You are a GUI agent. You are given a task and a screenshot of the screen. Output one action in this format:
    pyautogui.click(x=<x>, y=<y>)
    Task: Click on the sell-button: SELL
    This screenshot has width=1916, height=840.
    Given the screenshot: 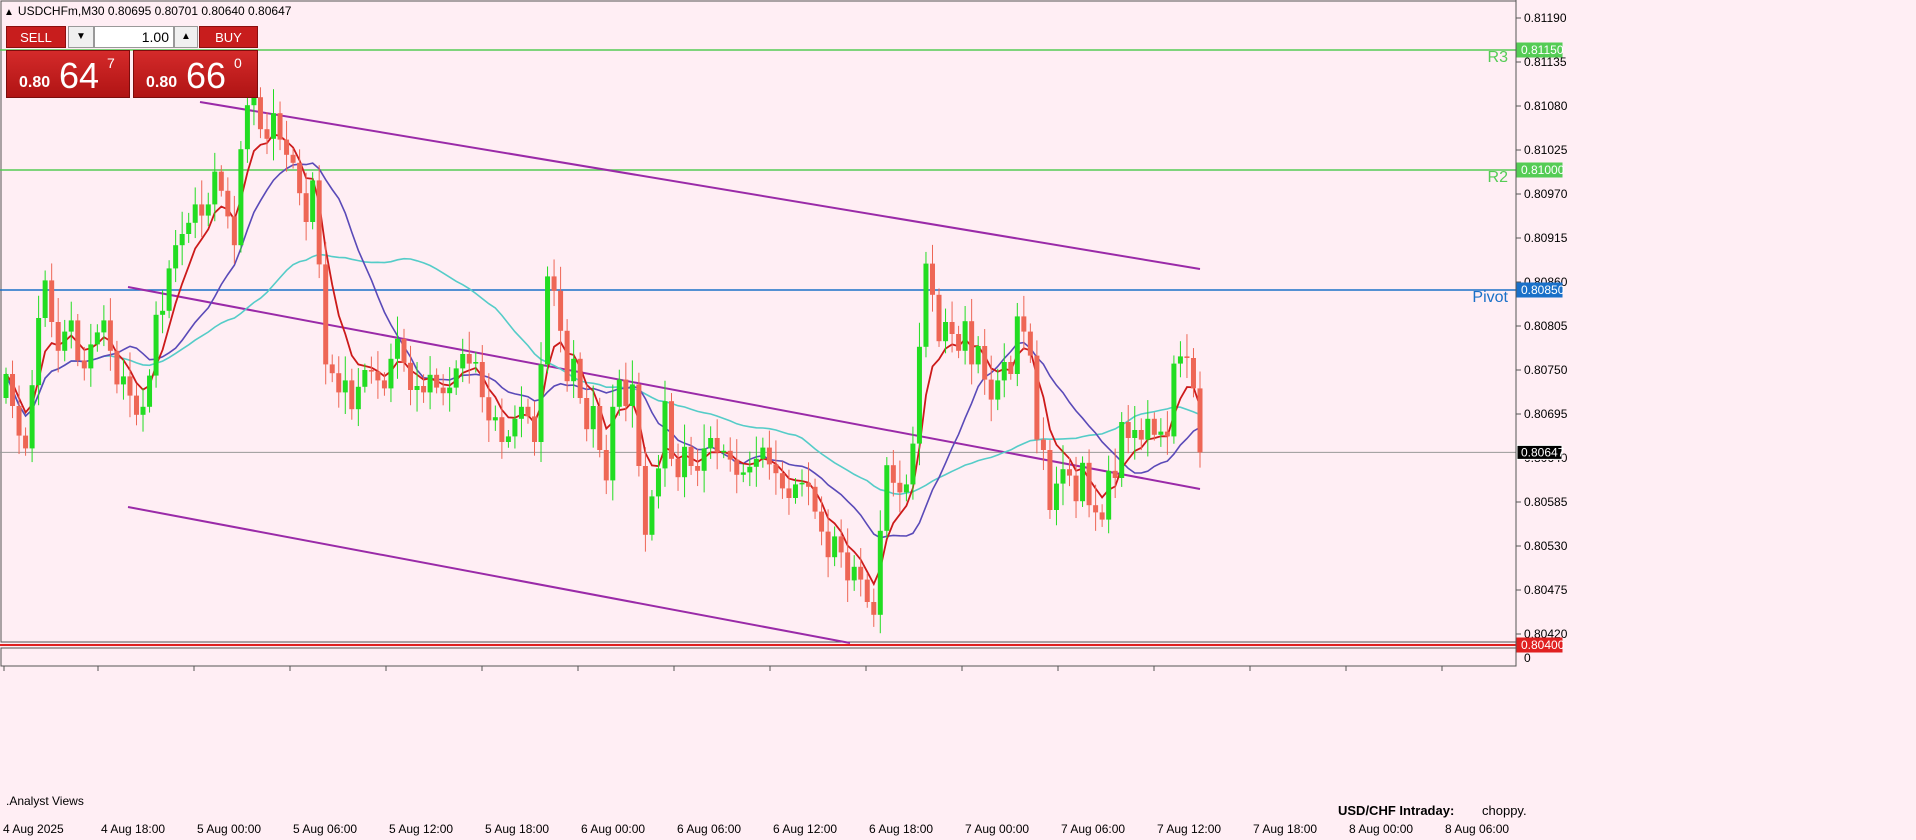 What is the action you would take?
    pyautogui.click(x=36, y=37)
    